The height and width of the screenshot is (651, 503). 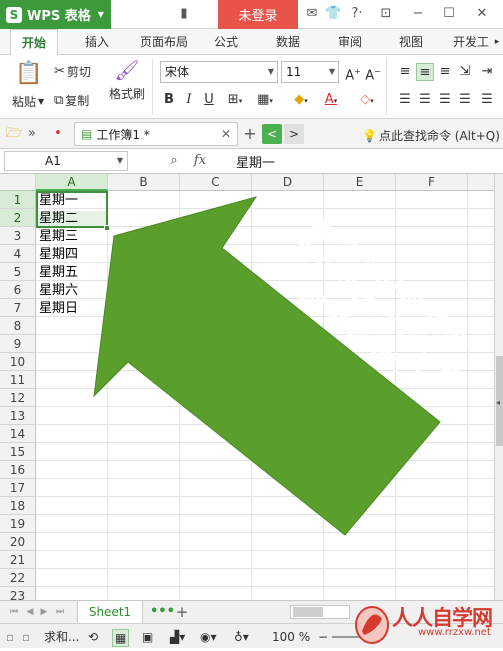 What do you see at coordinates (353, 73) in the screenshot?
I see `increase-font-icon: A+` at bounding box center [353, 73].